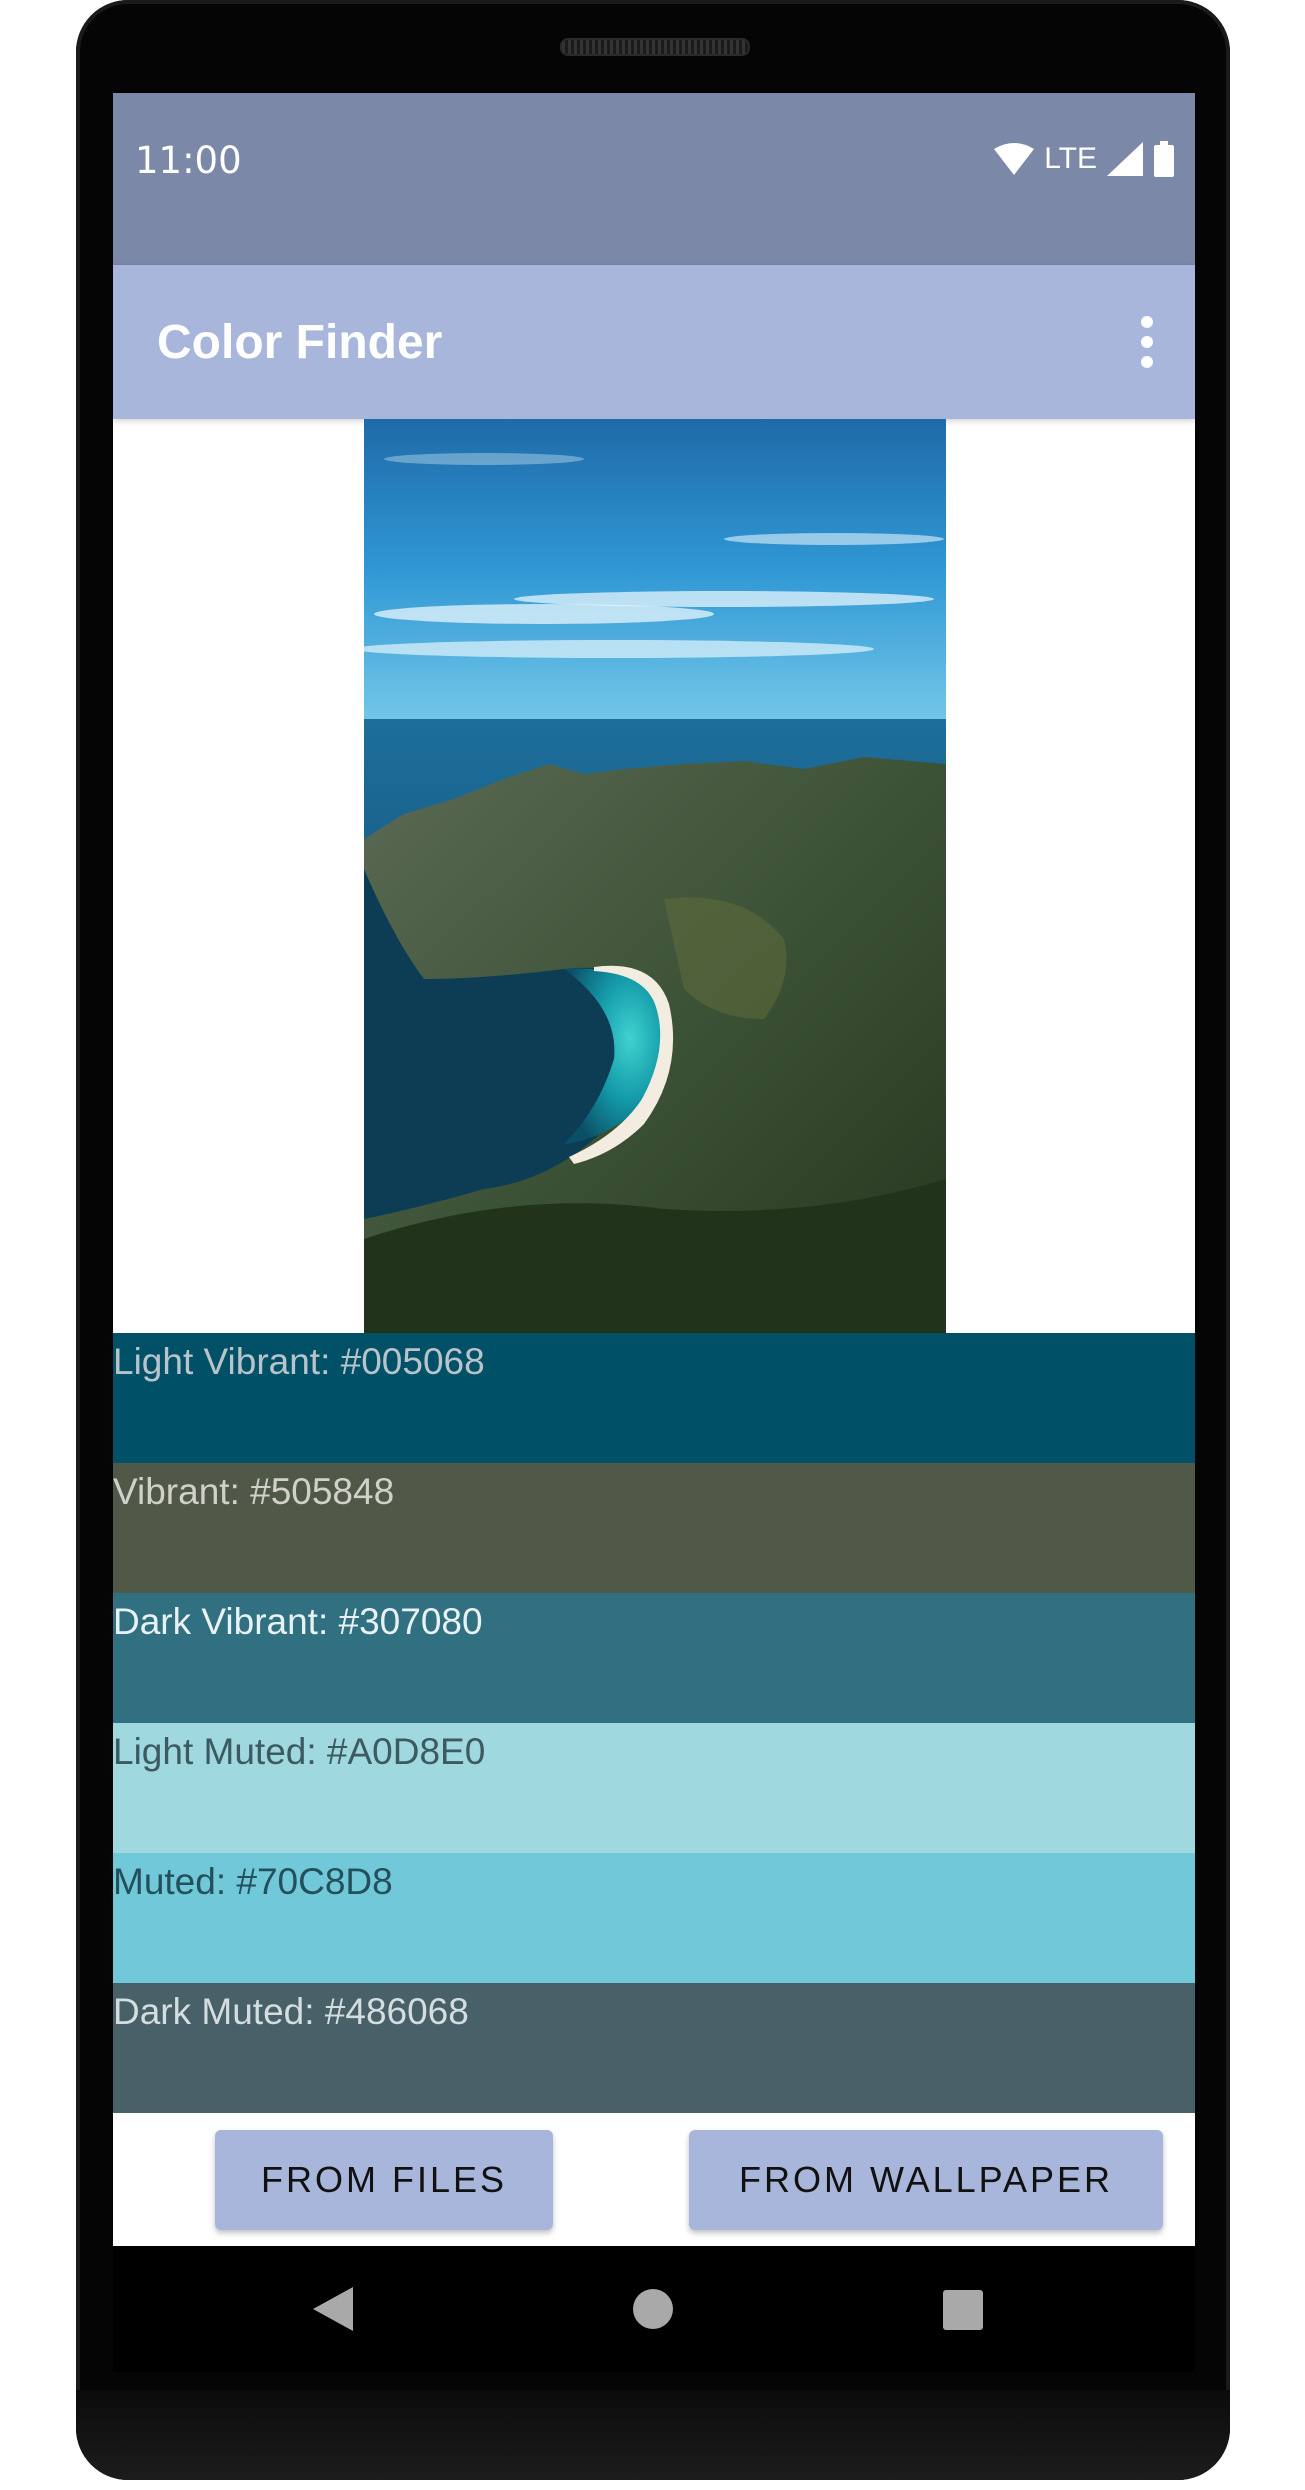 This screenshot has width=1305, height=2490. What do you see at coordinates (384, 2180) in the screenshot?
I see `from-files-button: FROM FILES` at bounding box center [384, 2180].